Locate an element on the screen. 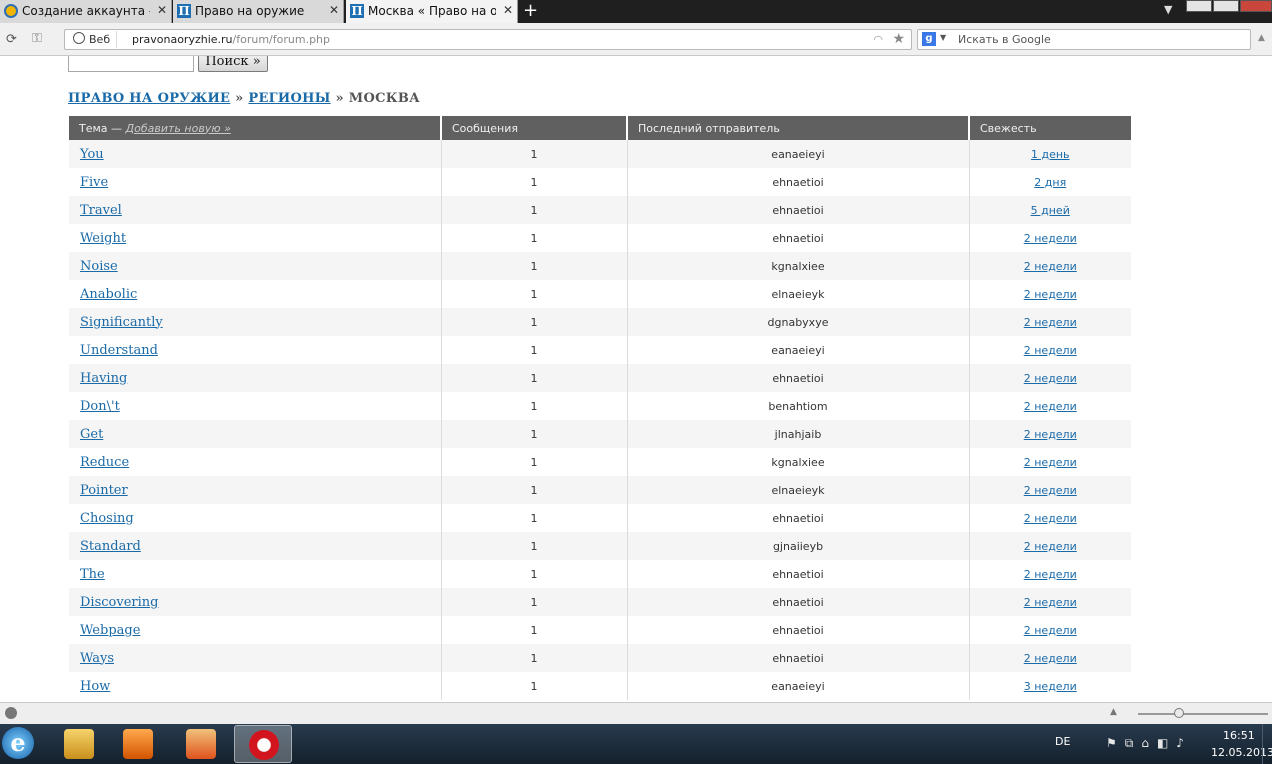 The height and width of the screenshot is (764, 1272). last-poster: jlnahjaib is located at coordinates (798, 434).